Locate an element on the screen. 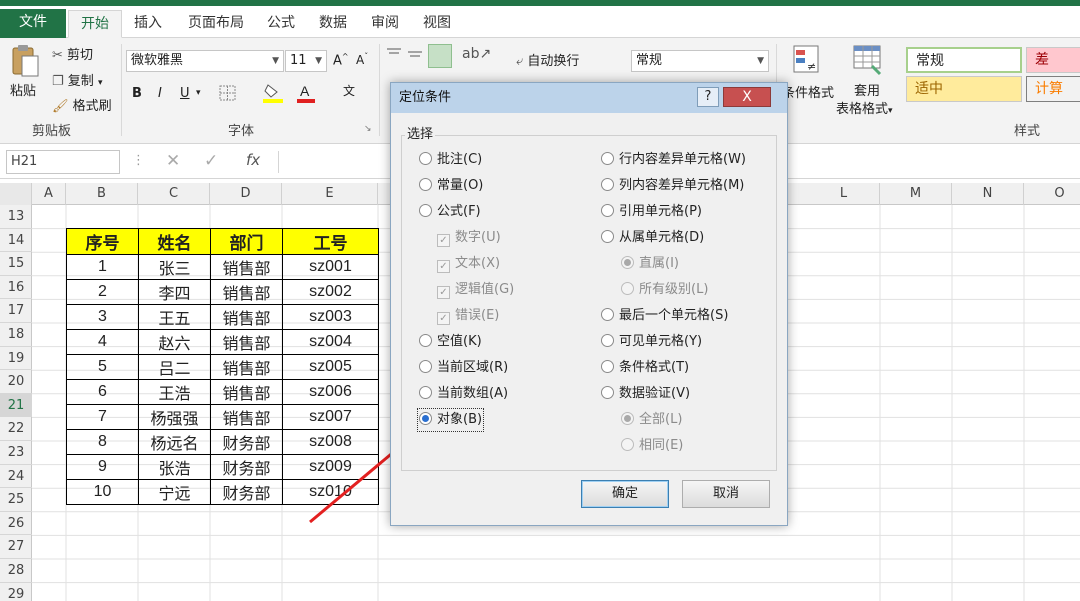 This screenshot has width=1080, height=601. paste-button: 粘贴 is located at coordinates (23, 89).